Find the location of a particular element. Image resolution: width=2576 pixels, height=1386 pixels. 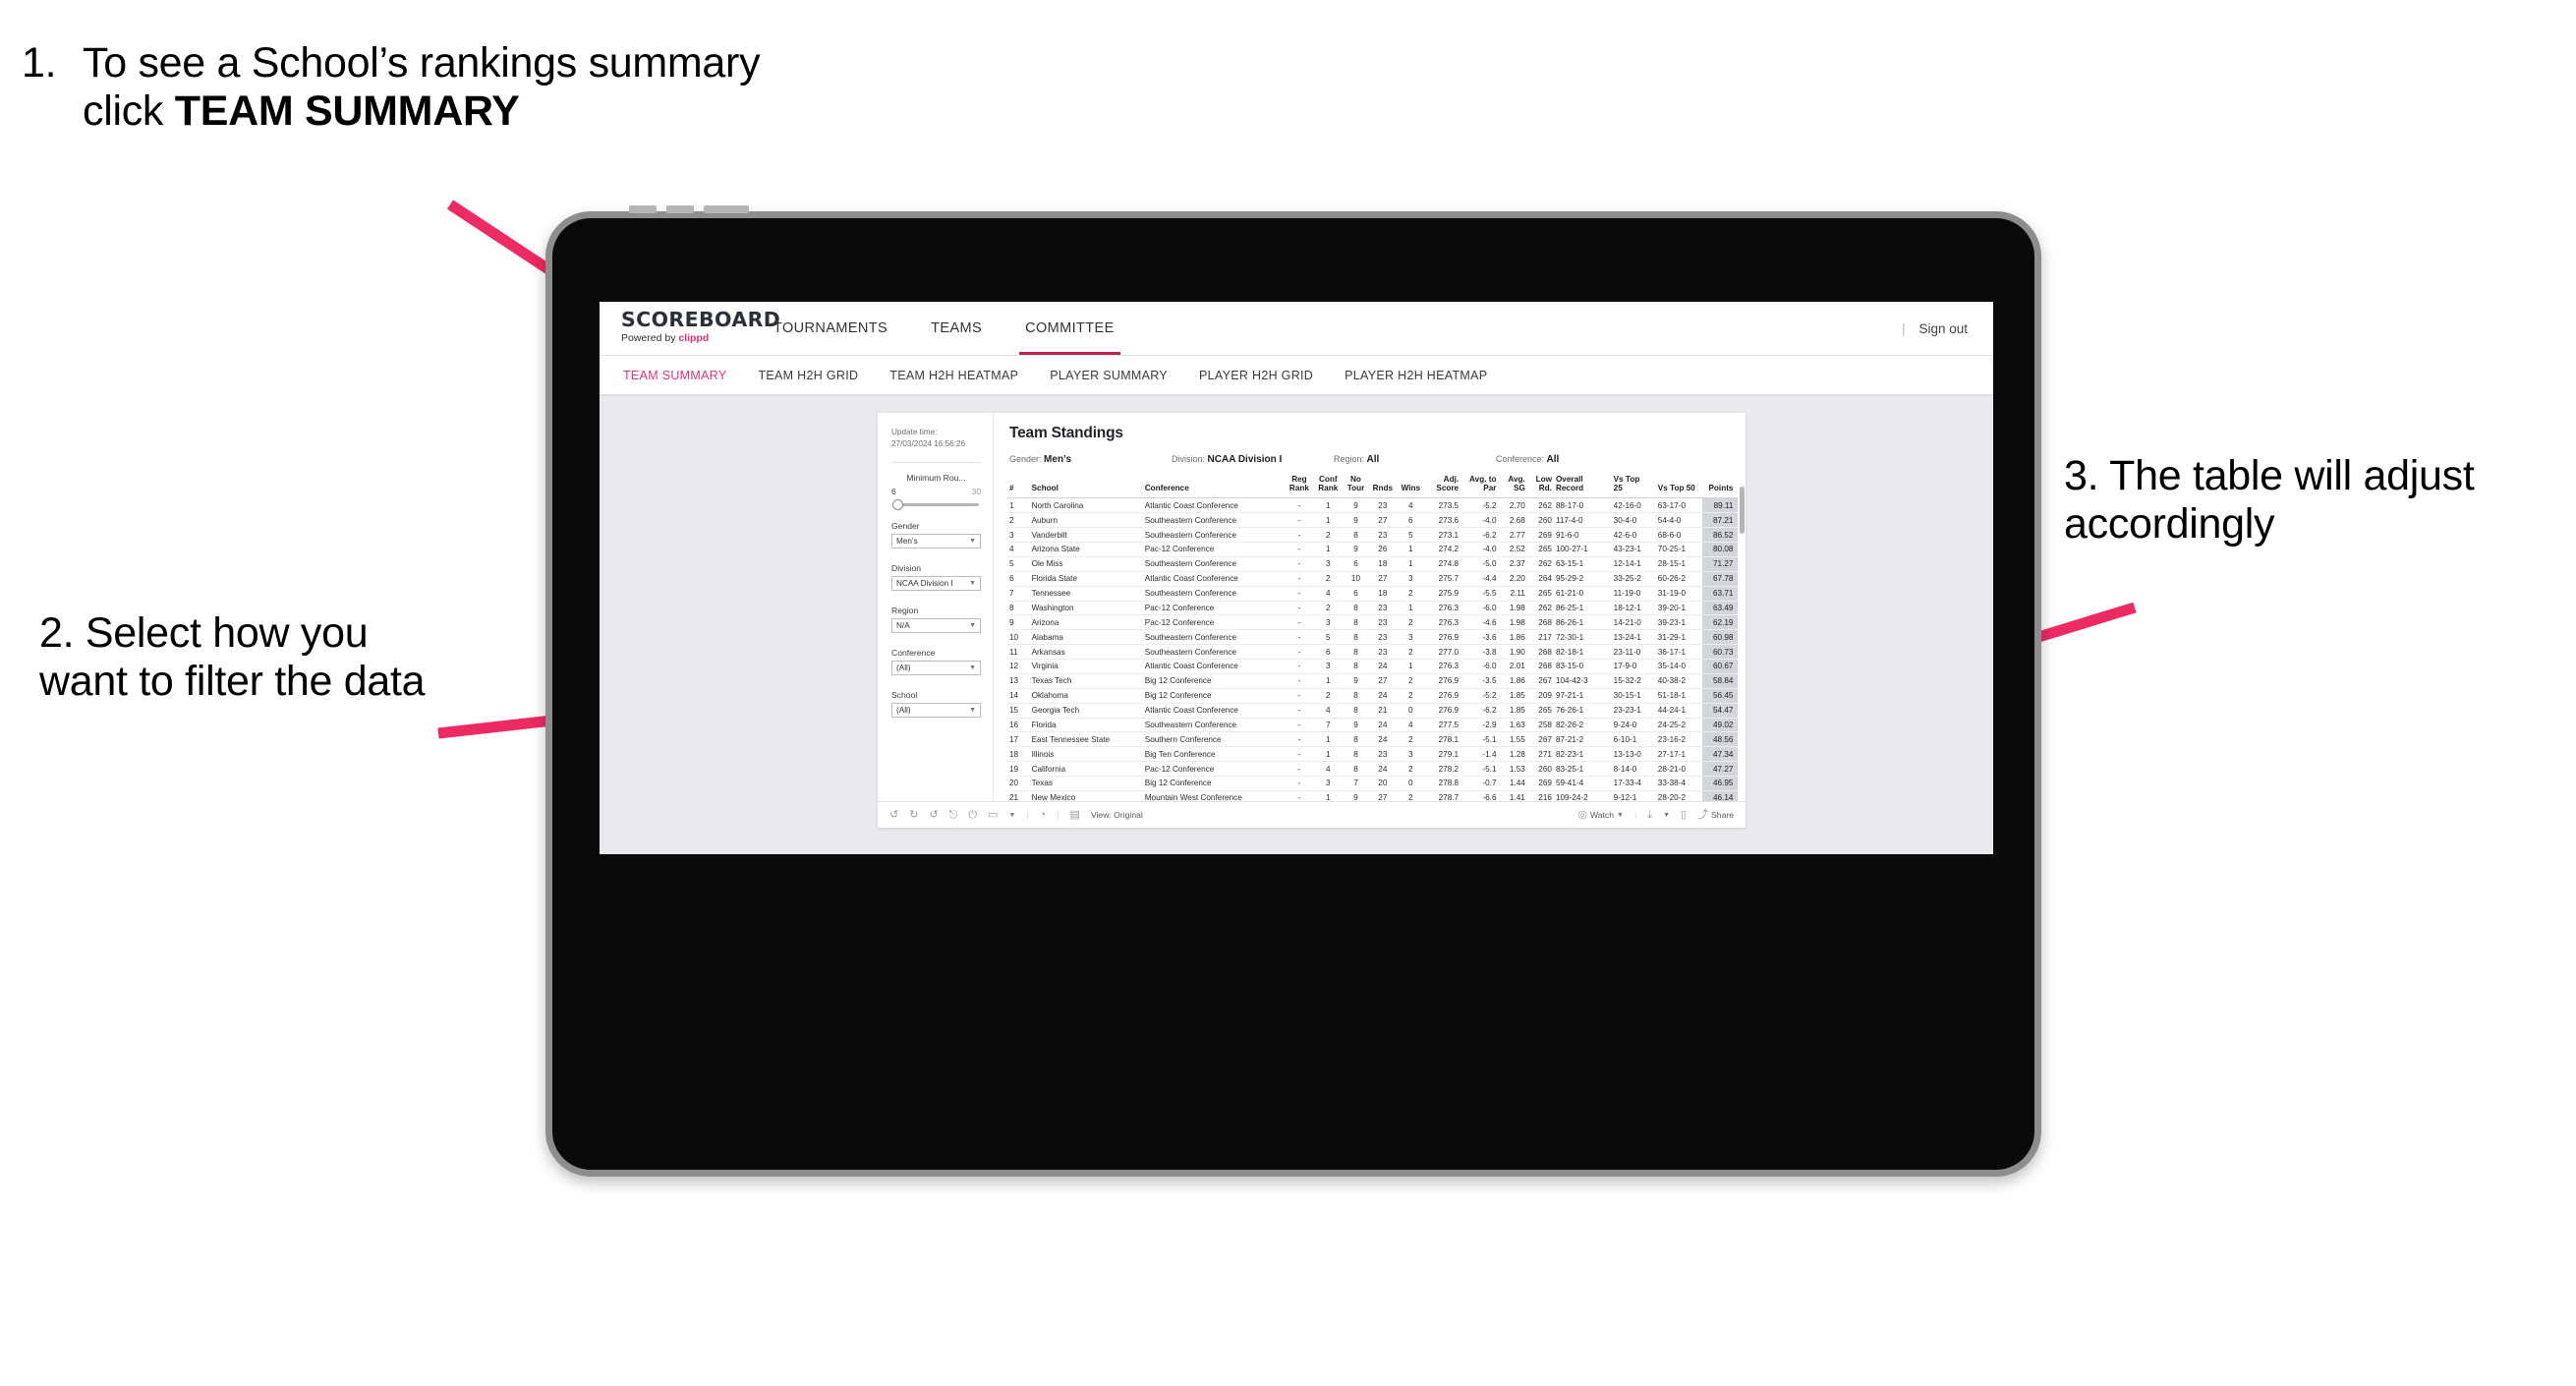

cell-no-tour: 10 is located at coordinates (1356, 579).